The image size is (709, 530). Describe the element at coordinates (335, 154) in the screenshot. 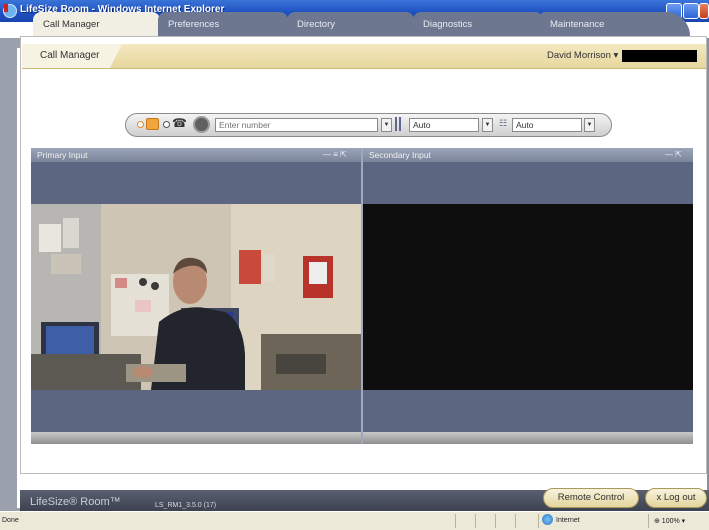

I see `primary-pane-controls: — ≡ ⇱` at that location.